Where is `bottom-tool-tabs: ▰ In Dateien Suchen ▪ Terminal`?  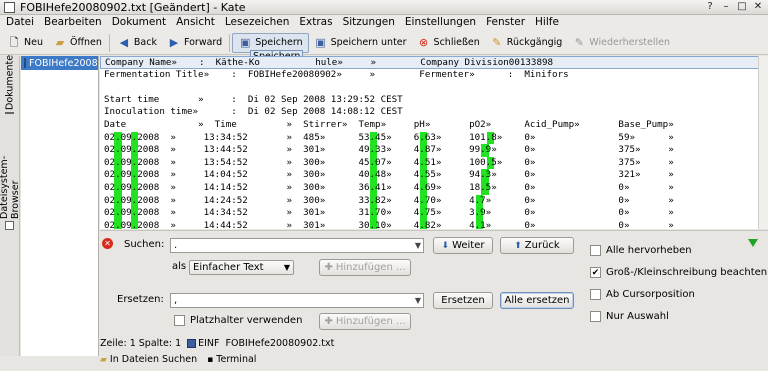 bottom-tool-tabs: ▰ In Dateien Suchen ▪ Terminal is located at coordinates (434, 359).